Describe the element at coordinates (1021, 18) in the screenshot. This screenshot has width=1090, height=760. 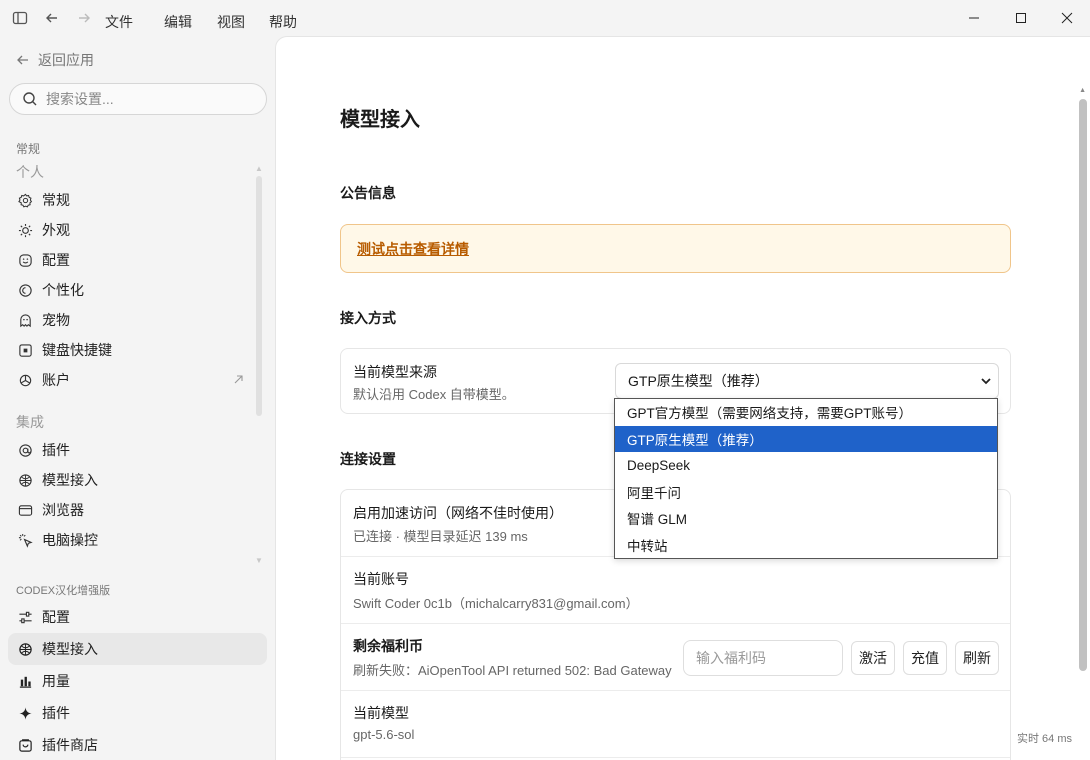
I see `maximize-icon` at that location.